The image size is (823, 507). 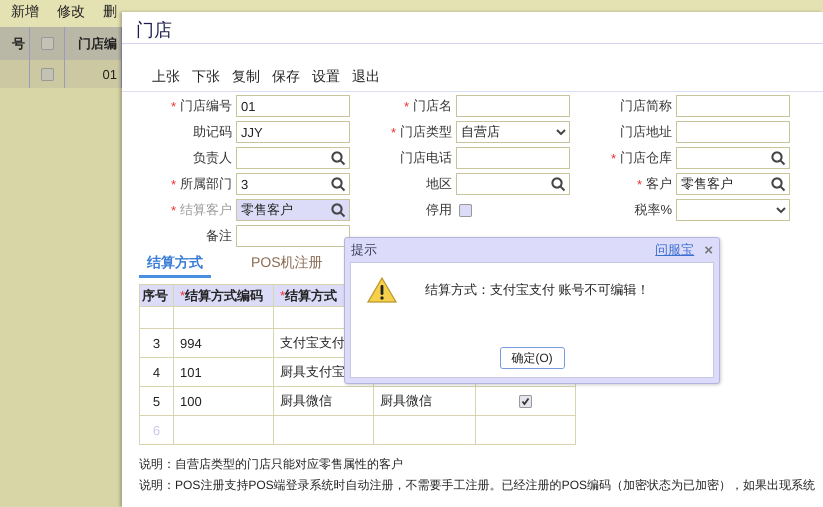 What do you see at coordinates (224, 343) in the screenshot?
I see `table-cell: 994` at bounding box center [224, 343].